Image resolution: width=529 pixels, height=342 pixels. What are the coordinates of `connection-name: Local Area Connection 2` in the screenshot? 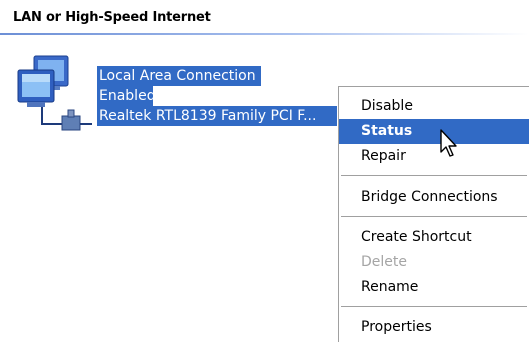 It's located at (179, 76).